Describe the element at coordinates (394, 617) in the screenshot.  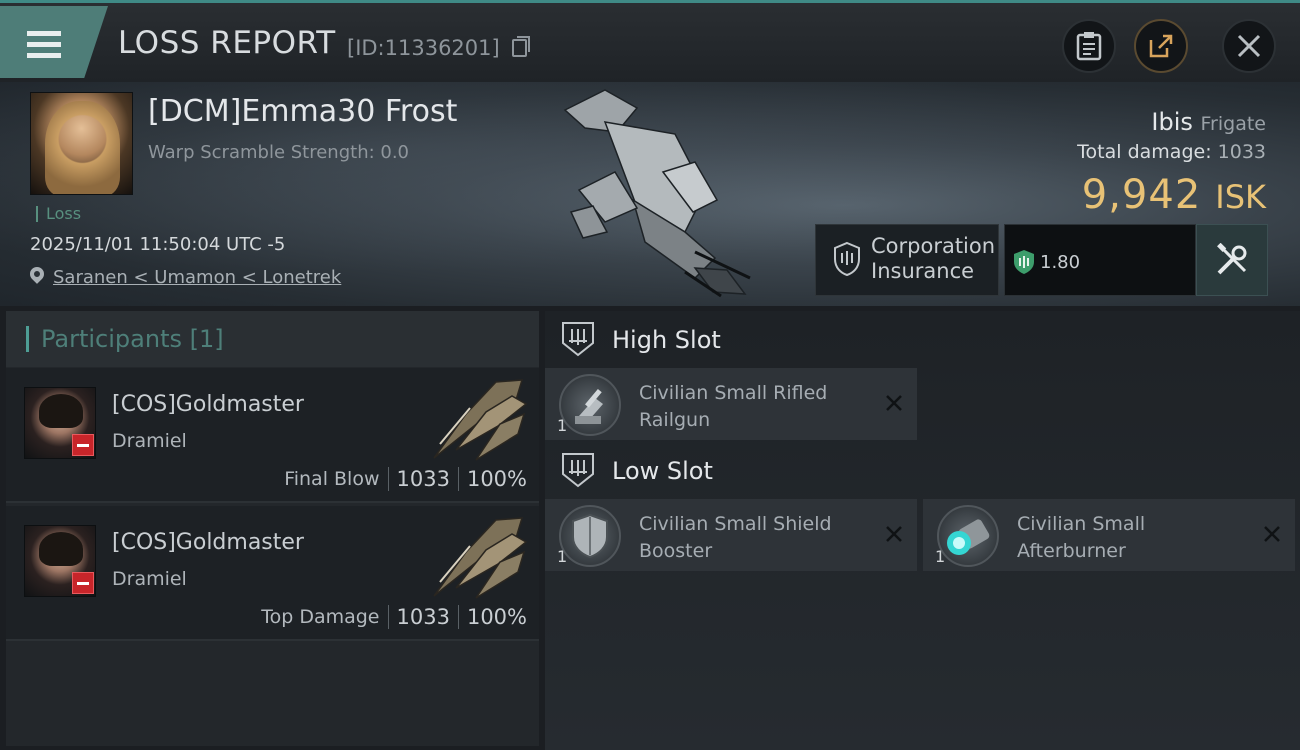
I see `participant-stats: Top Damage 1033 100%` at that location.